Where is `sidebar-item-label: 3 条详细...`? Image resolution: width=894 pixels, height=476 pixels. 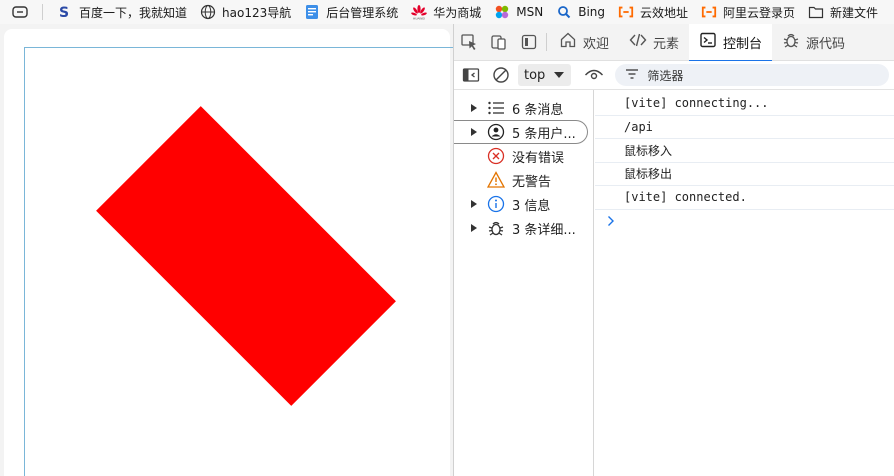 sidebar-item-label: 3 条详细... is located at coordinates (544, 230).